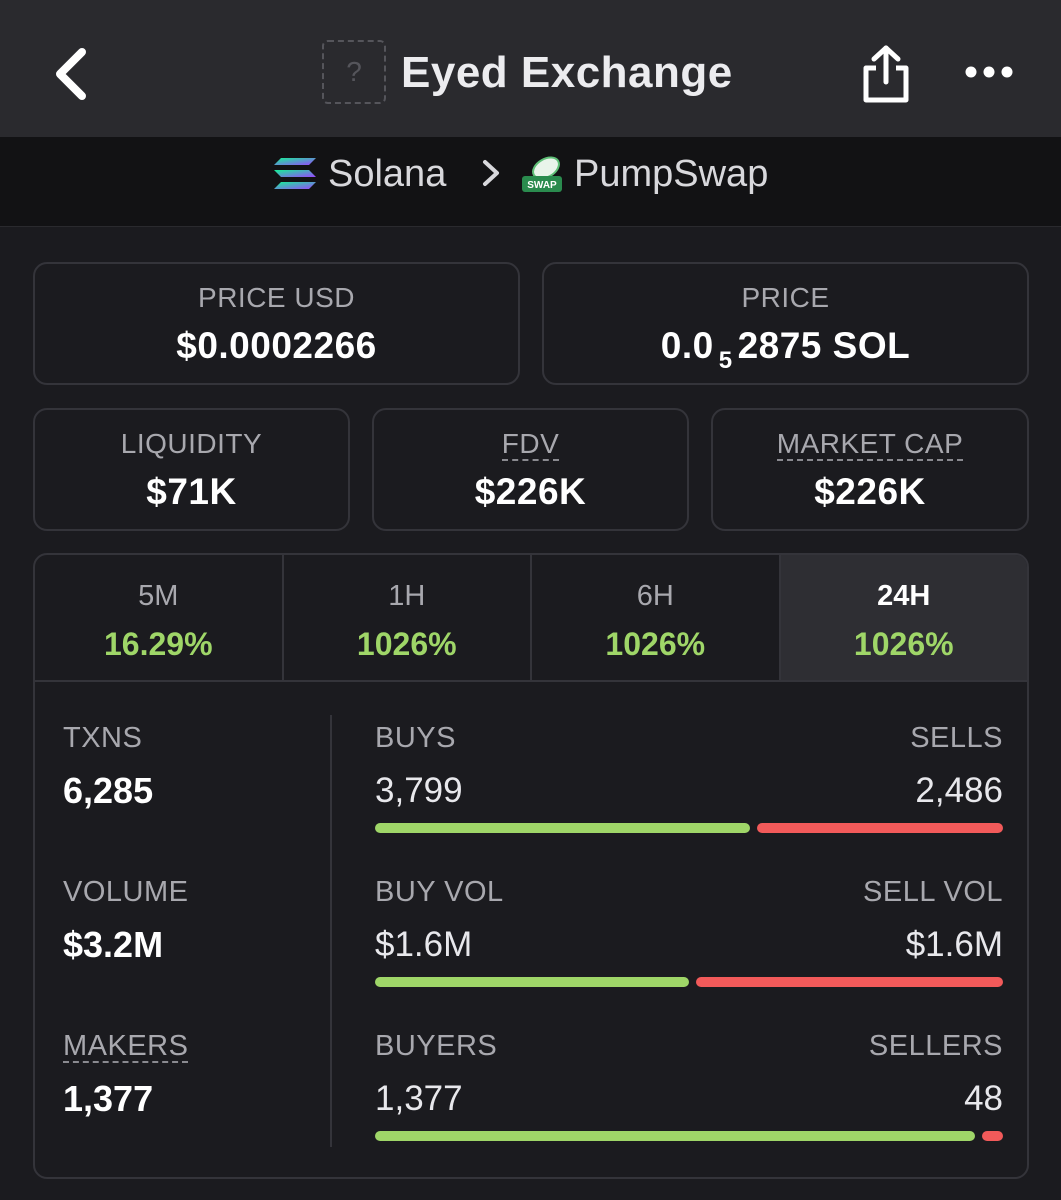  Describe the element at coordinates (354, 72) in the screenshot. I see `token-placeholder-icon: ?` at that location.